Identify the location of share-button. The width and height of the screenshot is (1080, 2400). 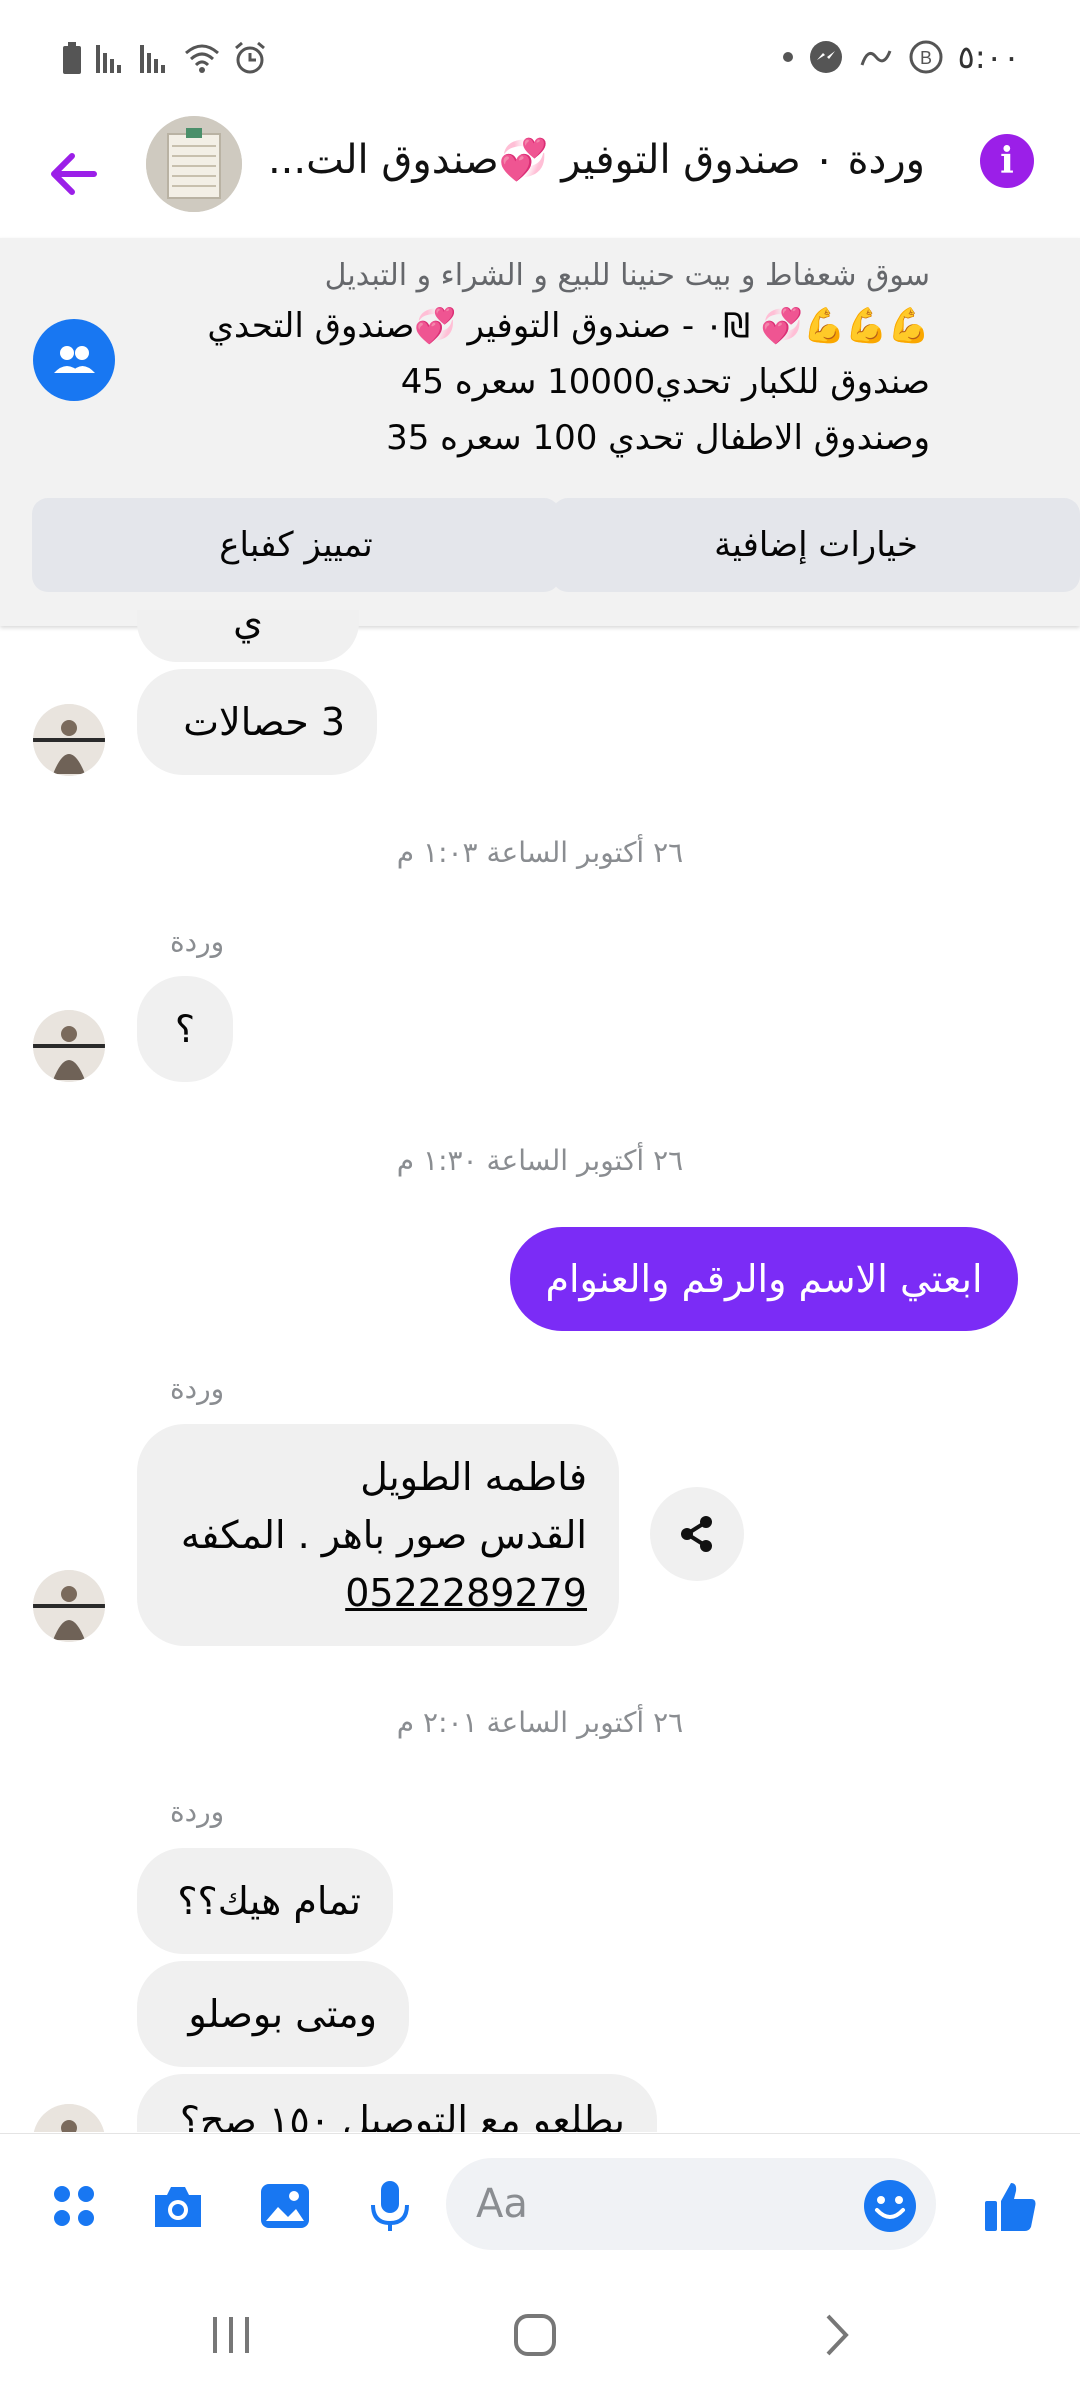
(697, 1534).